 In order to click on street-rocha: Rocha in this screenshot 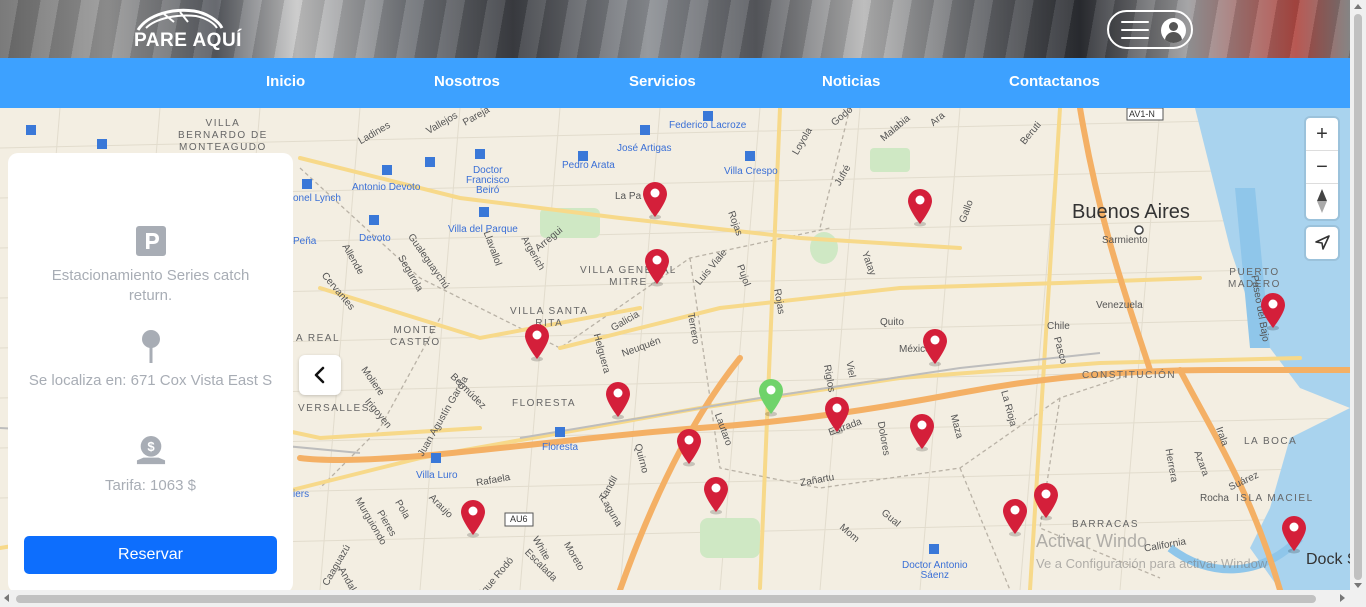, I will do `click(1214, 498)`.